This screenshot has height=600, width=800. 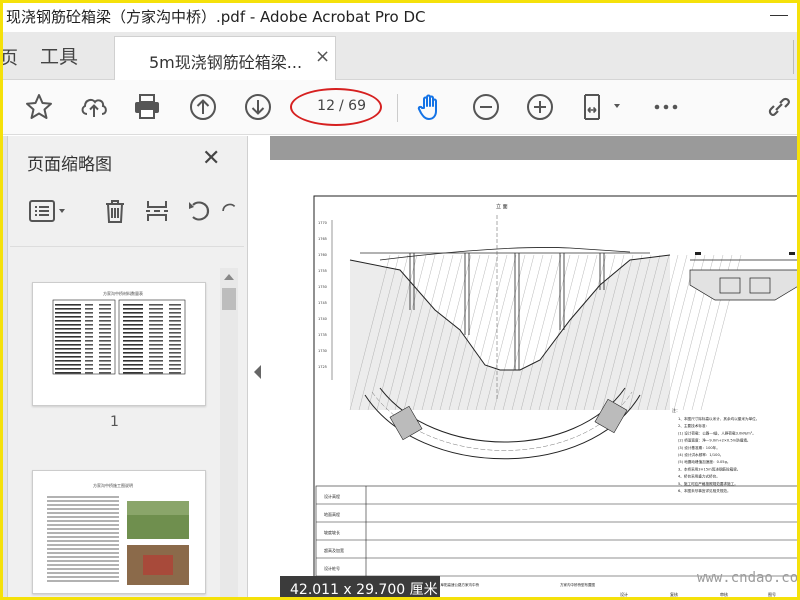 What do you see at coordinates (9, 57) in the screenshot?
I see `tab-home-partial: 页` at bounding box center [9, 57].